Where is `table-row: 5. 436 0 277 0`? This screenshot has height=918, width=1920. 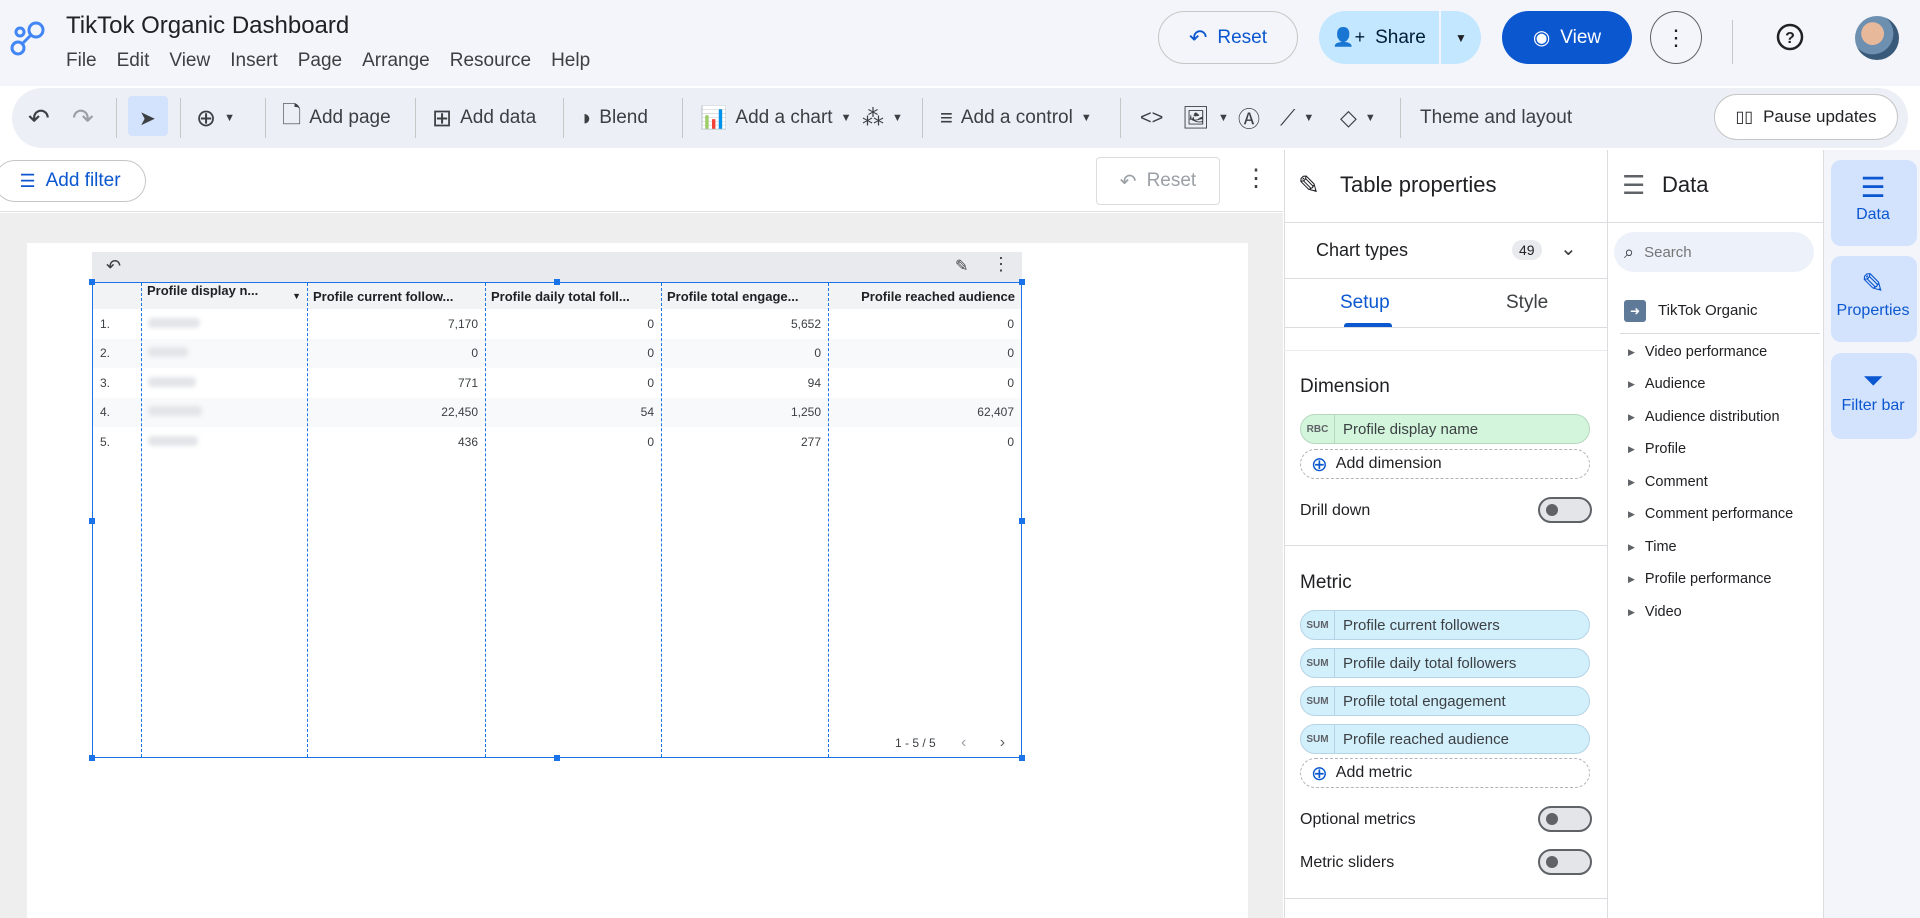
table-row: 5. 436 0 277 0 is located at coordinates (557, 442).